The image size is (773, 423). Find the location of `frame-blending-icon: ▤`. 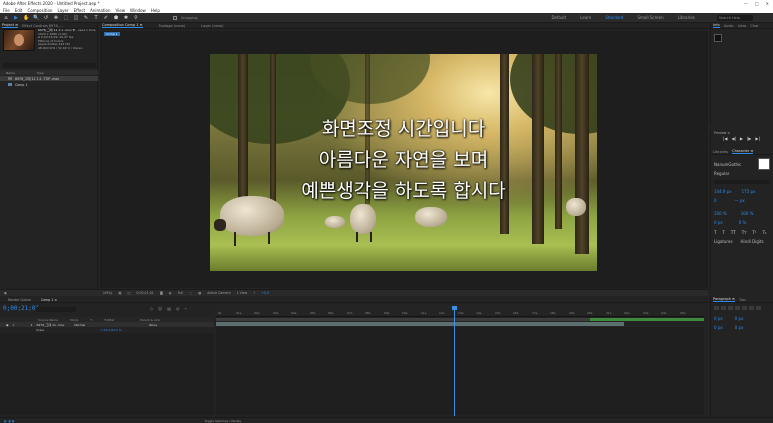

frame-blending-icon: ▤ is located at coordinates (169, 308).